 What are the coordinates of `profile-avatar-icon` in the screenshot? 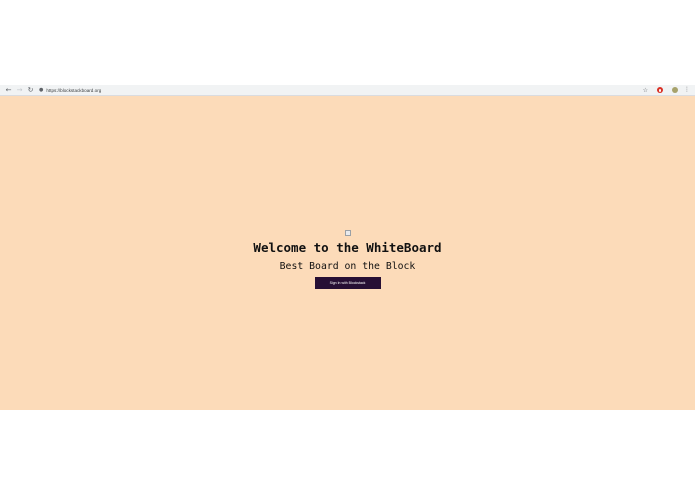 It's located at (675, 90).